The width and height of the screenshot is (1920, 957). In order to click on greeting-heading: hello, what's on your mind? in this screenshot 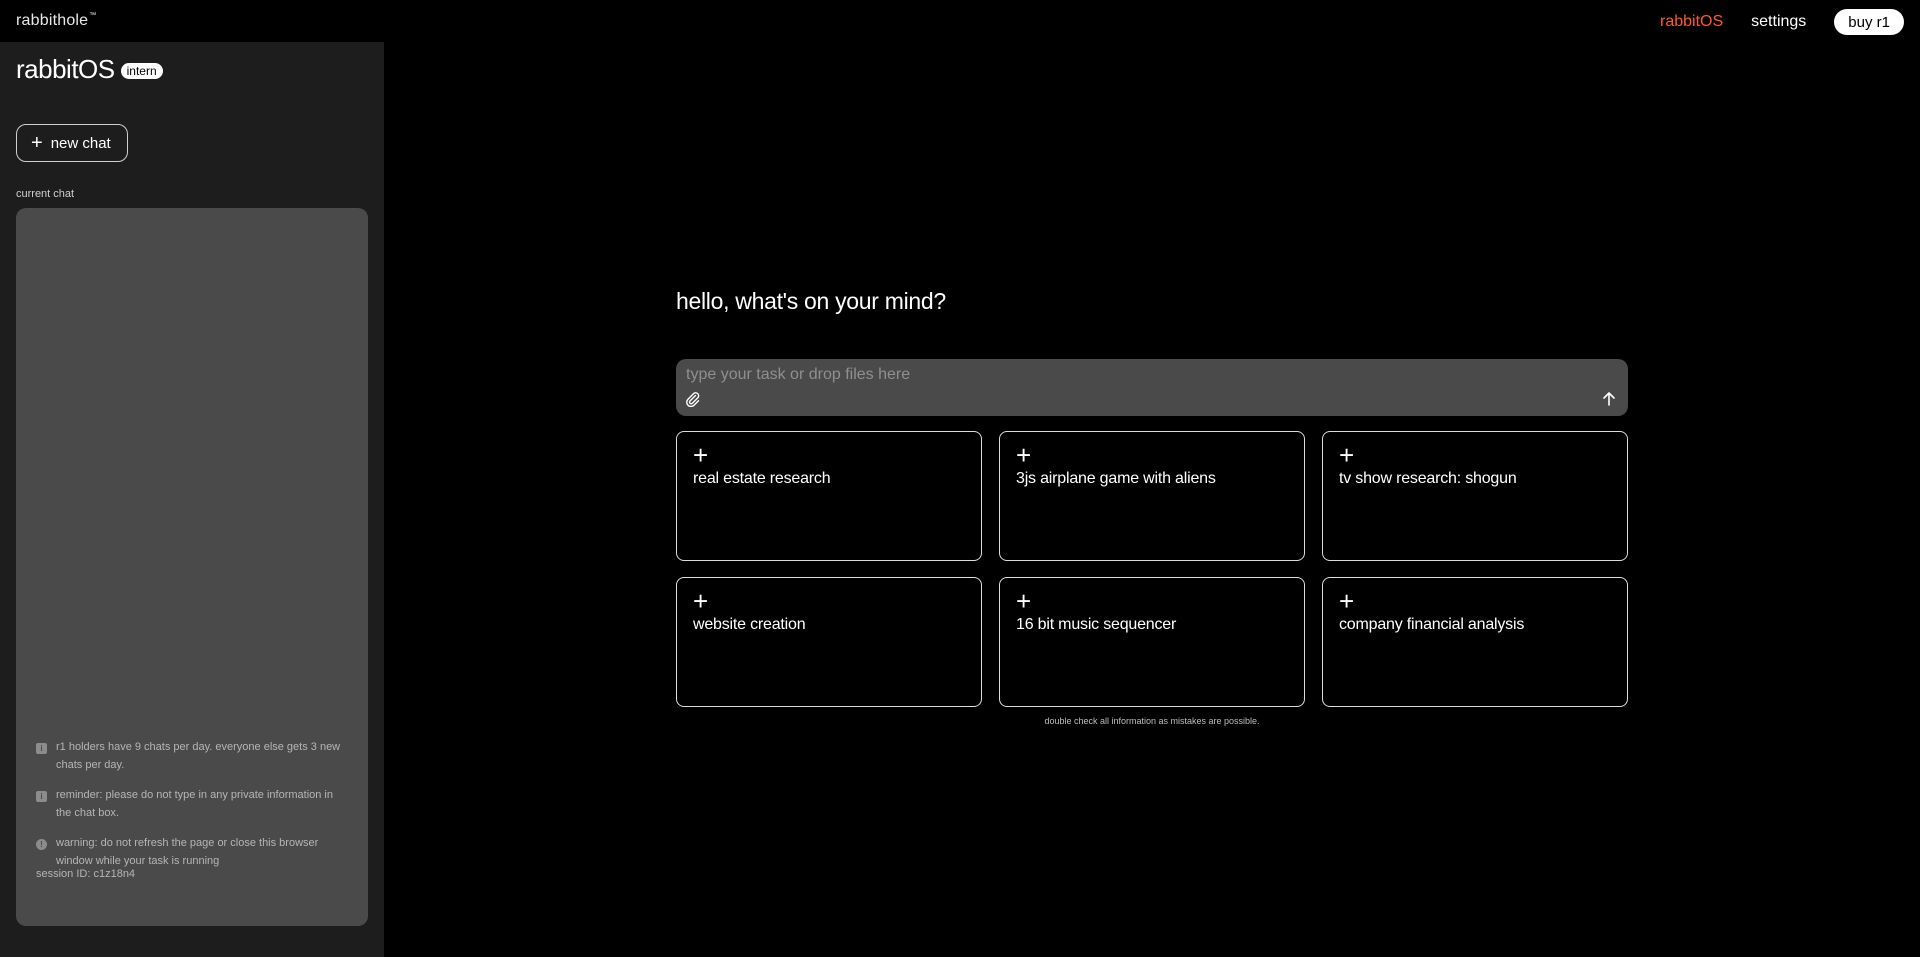, I will do `click(811, 301)`.